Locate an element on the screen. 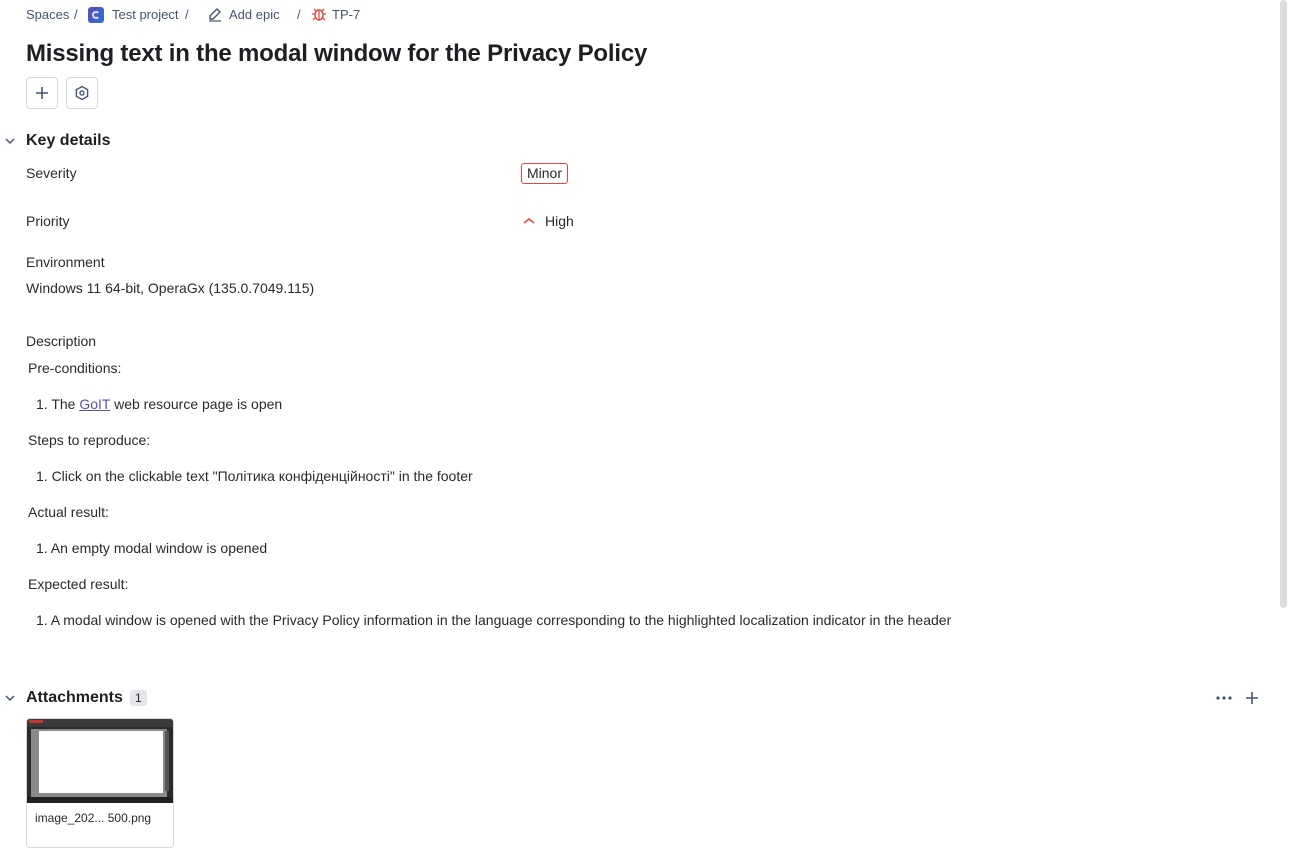  attachment-card: image_202... 500.png is located at coordinates (100, 783).